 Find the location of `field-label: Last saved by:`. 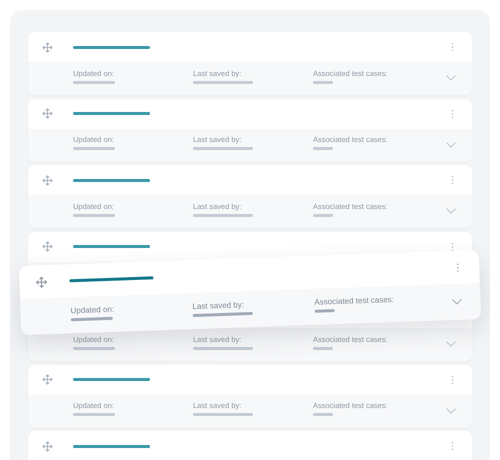

field-label: Last saved by: is located at coordinates (218, 305).